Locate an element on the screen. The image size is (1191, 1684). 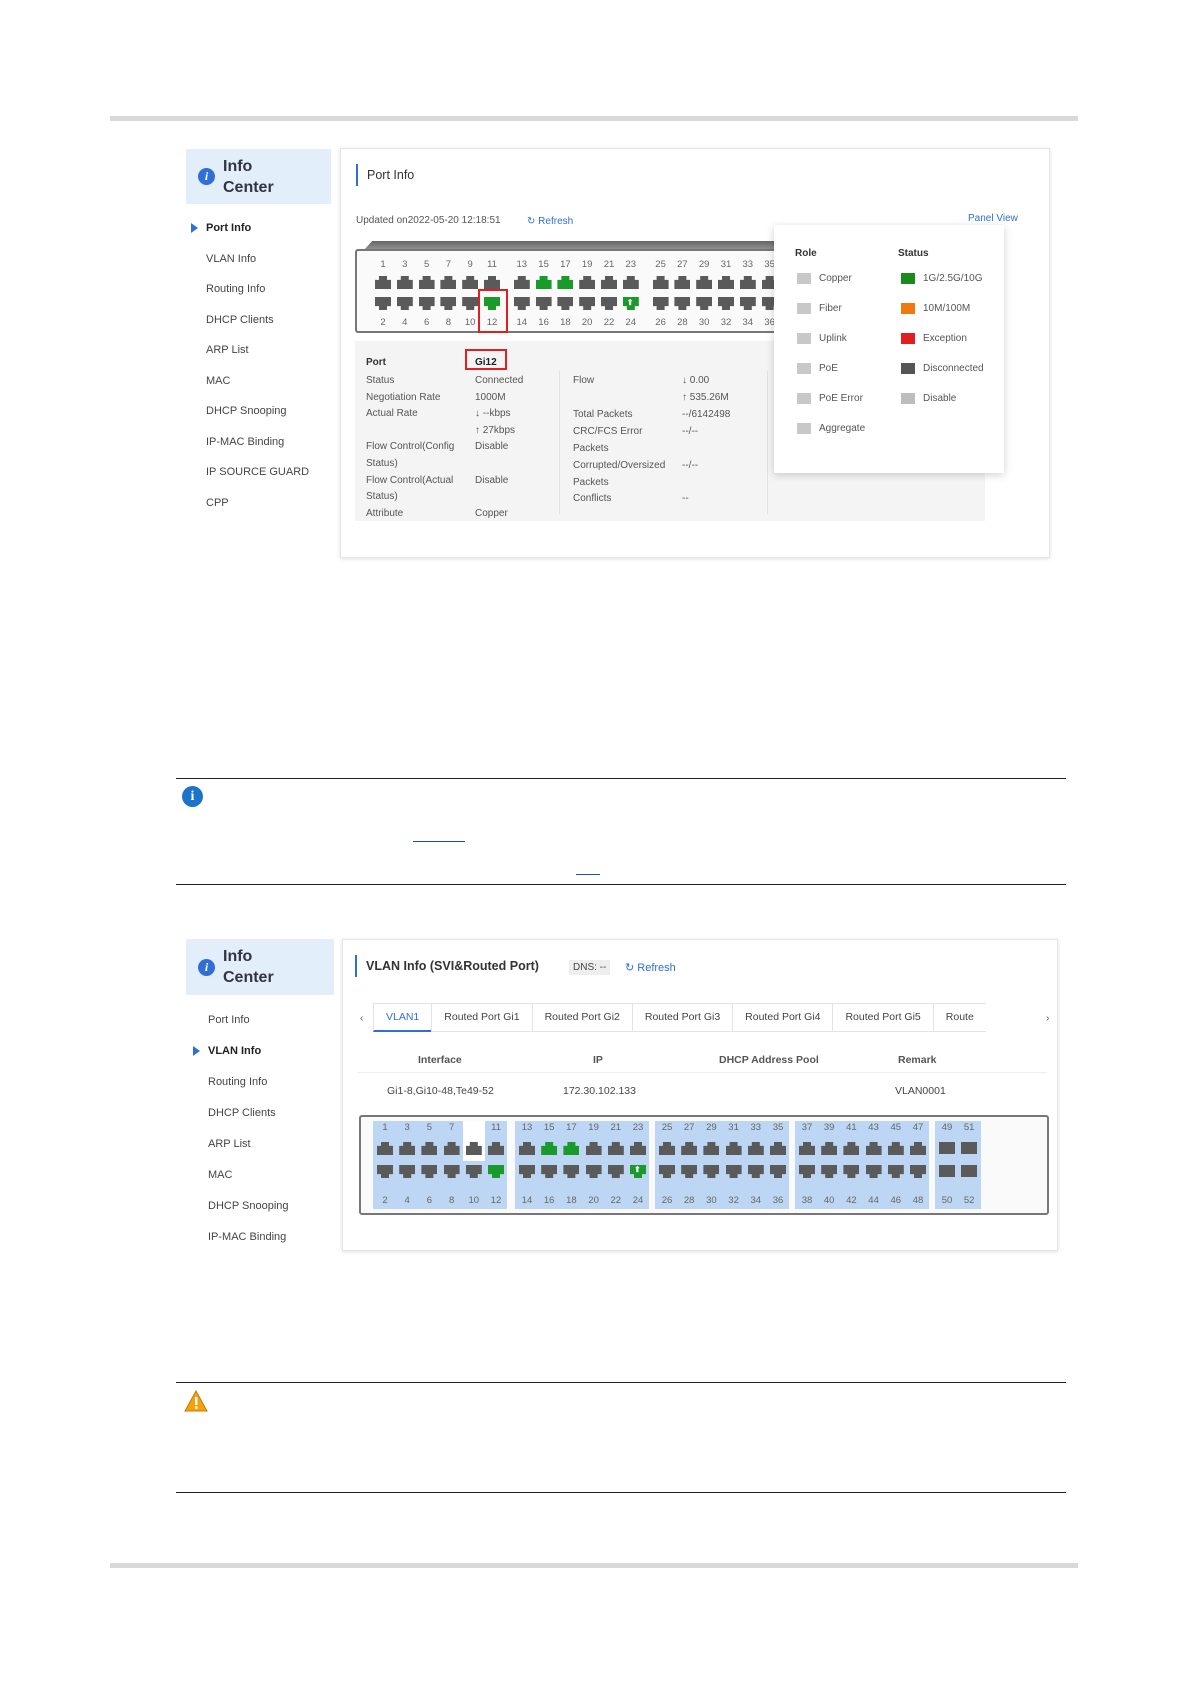
detail-key: Total Packets is located at coordinates (602, 414).